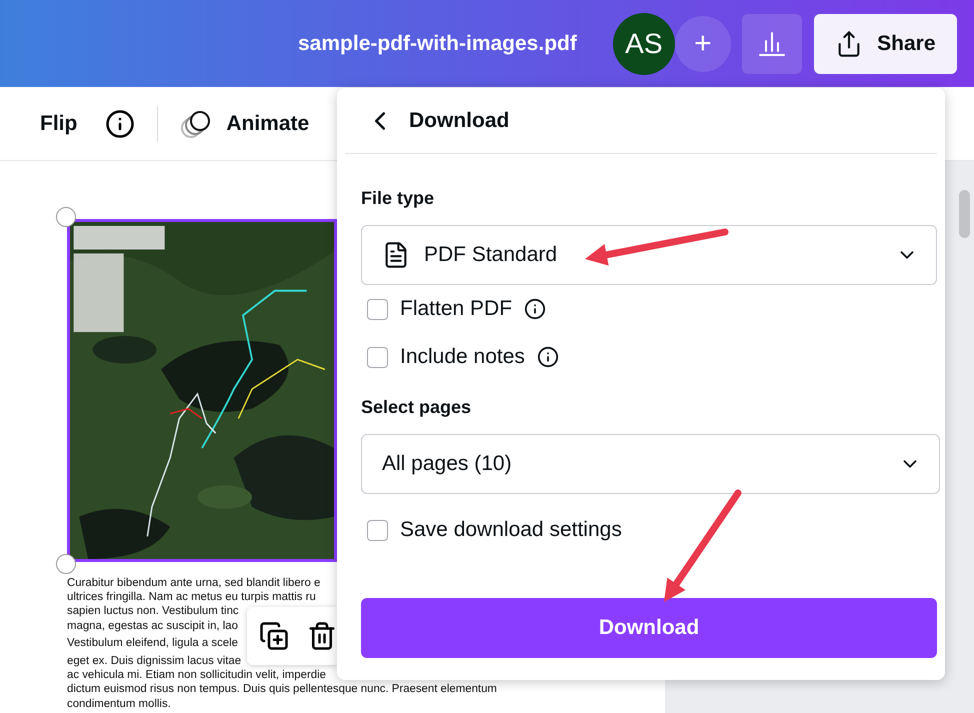 The height and width of the screenshot is (713, 974). Describe the element at coordinates (456, 309) in the screenshot. I see `option-label: Flatten PDF` at that location.